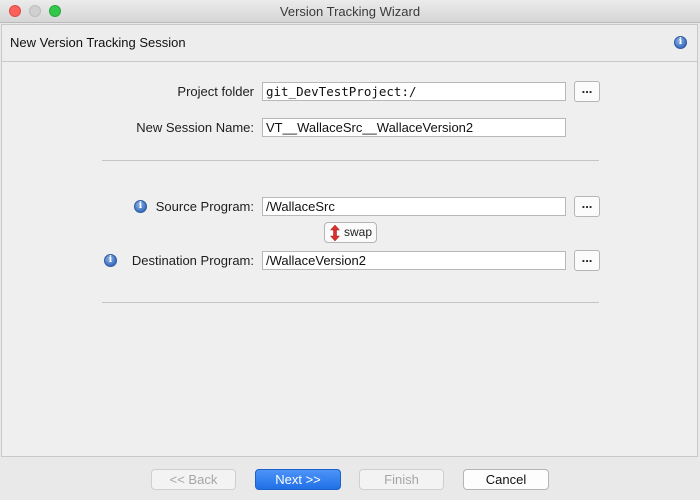 This screenshot has width=700, height=500. I want to click on swap-button: swap, so click(350, 232).